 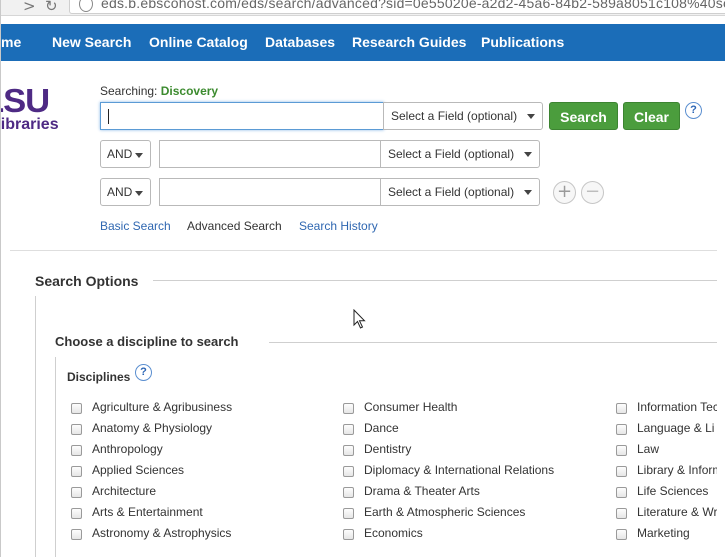 I want to click on basic-search-link: Basic Search, so click(x=135, y=226).